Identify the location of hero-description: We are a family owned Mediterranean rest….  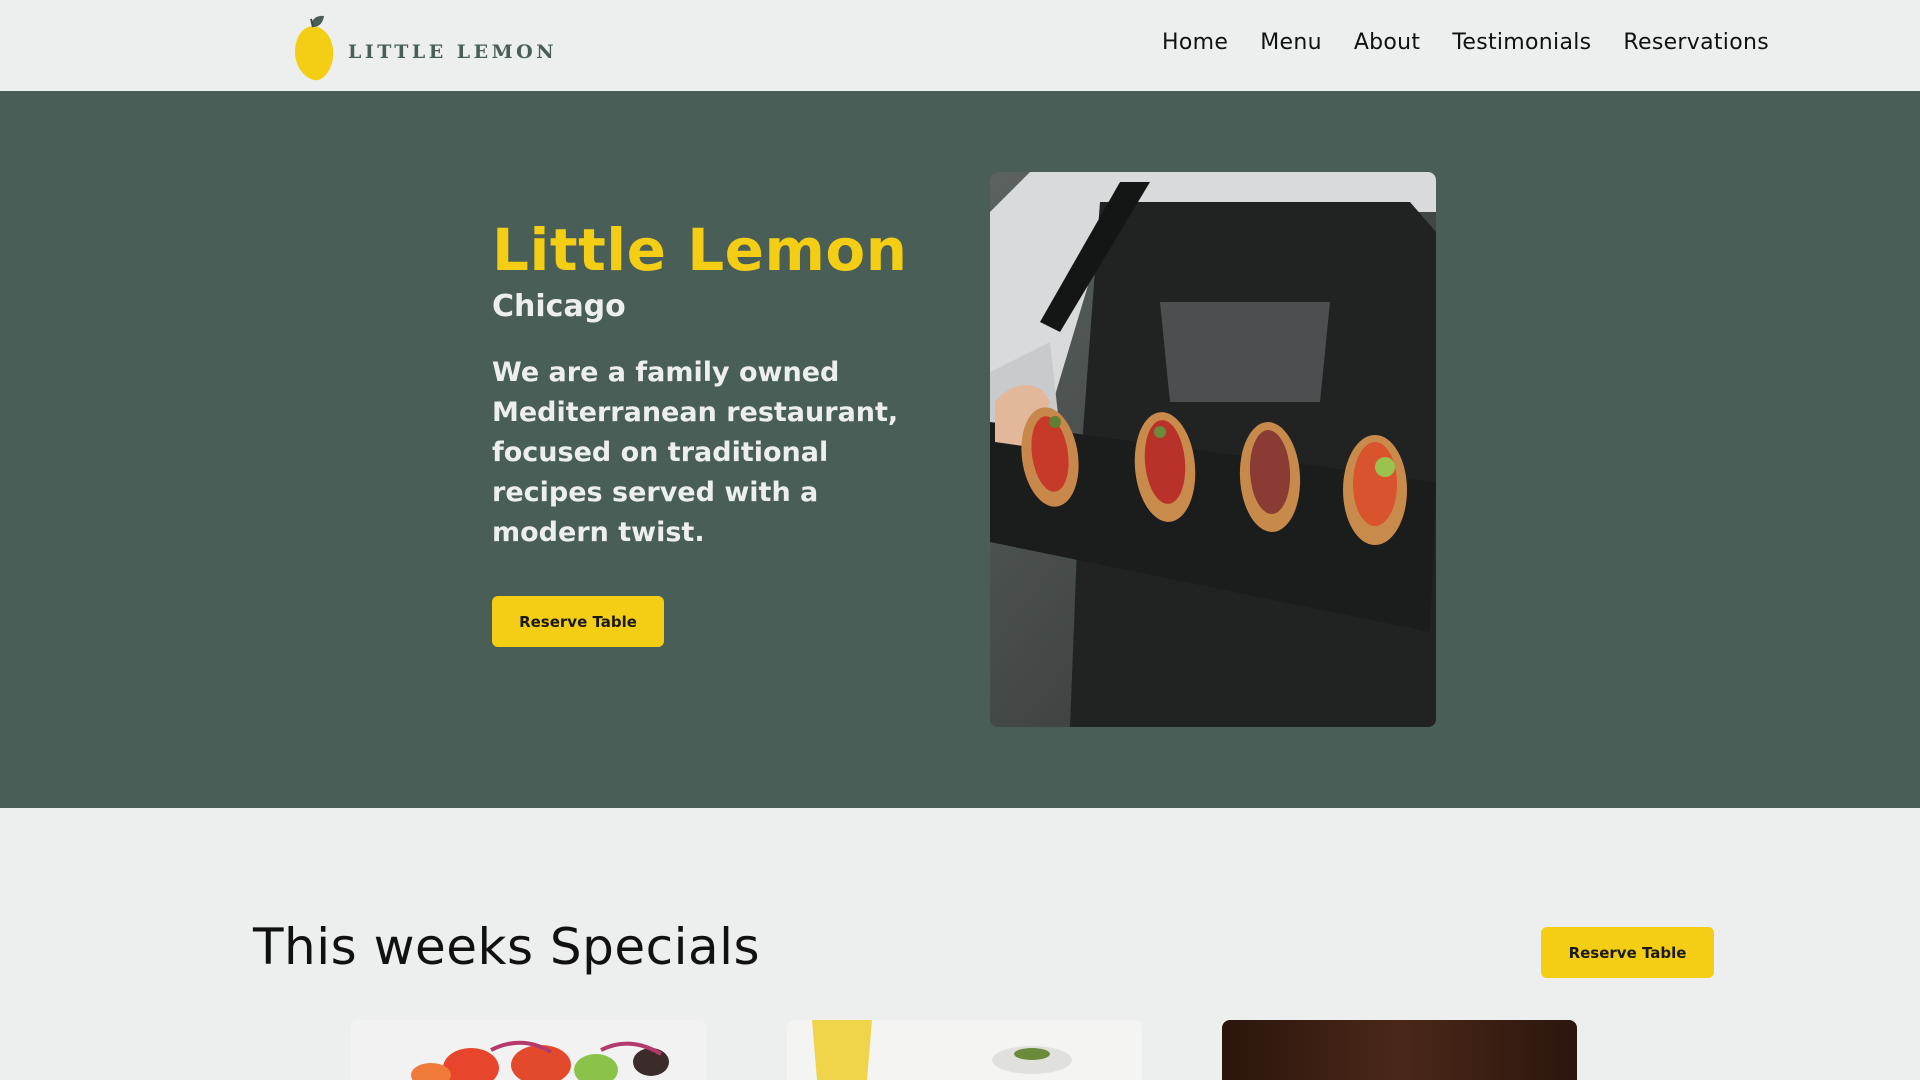
(695, 452).